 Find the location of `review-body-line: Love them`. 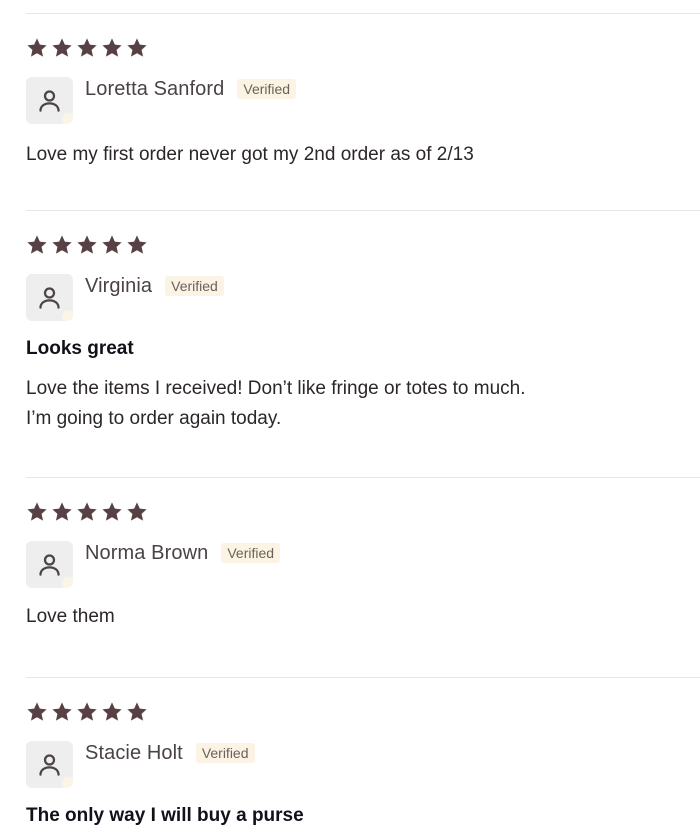

review-body-line: Love them is located at coordinates (70, 616).